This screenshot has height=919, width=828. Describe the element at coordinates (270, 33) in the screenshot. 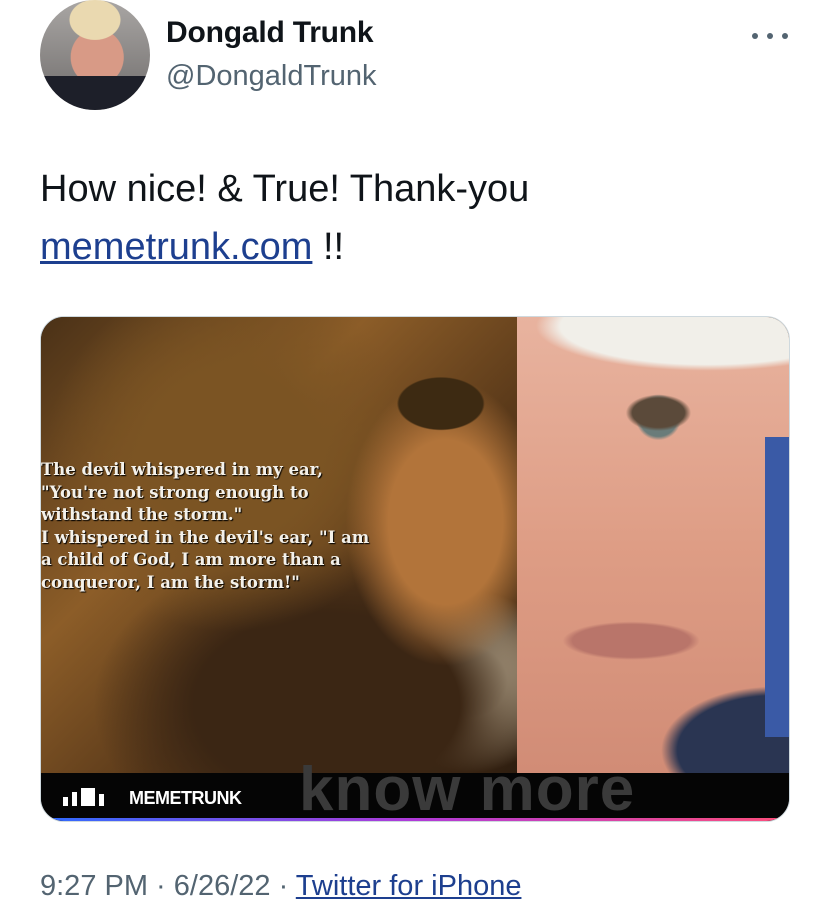

I see `display-name: Dongald Trunk` at that location.